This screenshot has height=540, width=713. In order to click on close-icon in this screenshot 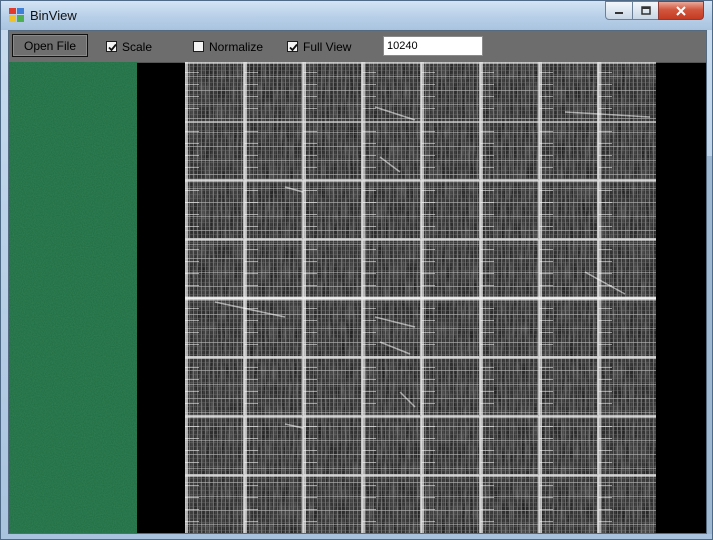, I will do `click(681, 10)`.